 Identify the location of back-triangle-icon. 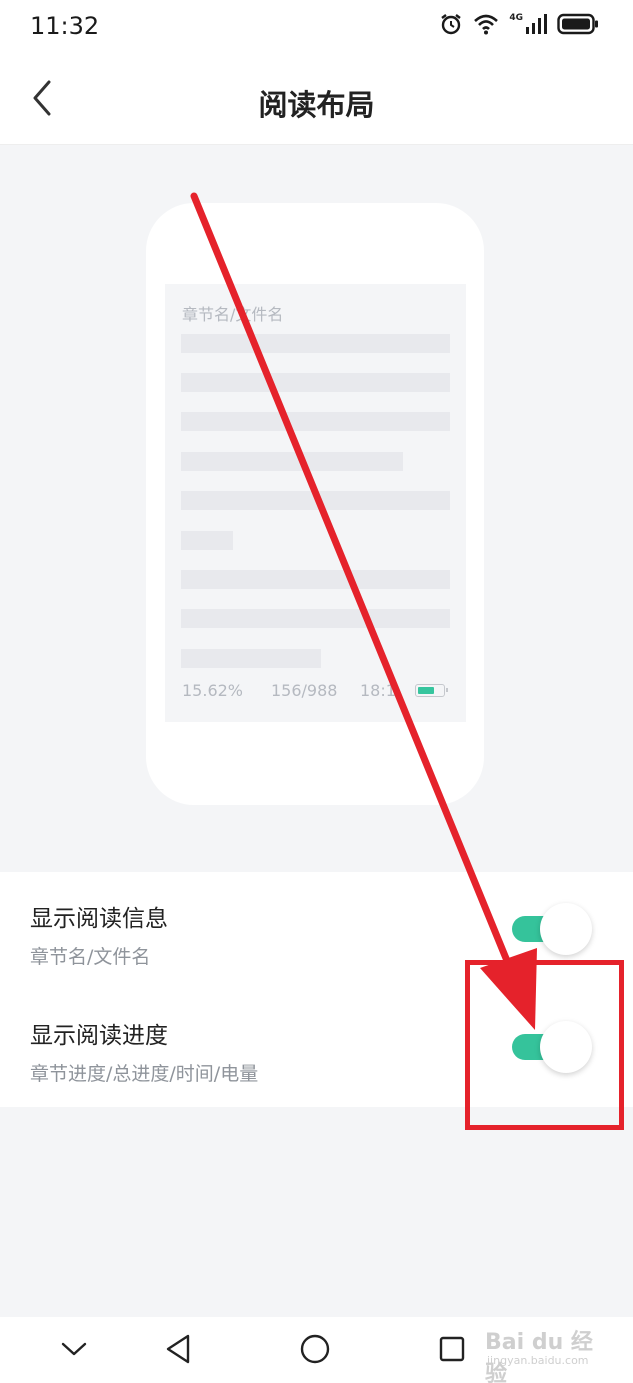
(178, 1351).